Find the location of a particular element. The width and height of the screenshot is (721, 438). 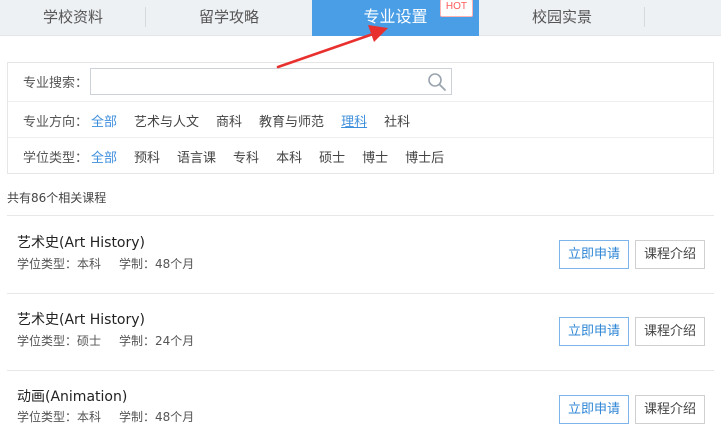

degree-option-phd: 博士 is located at coordinates (375, 156).